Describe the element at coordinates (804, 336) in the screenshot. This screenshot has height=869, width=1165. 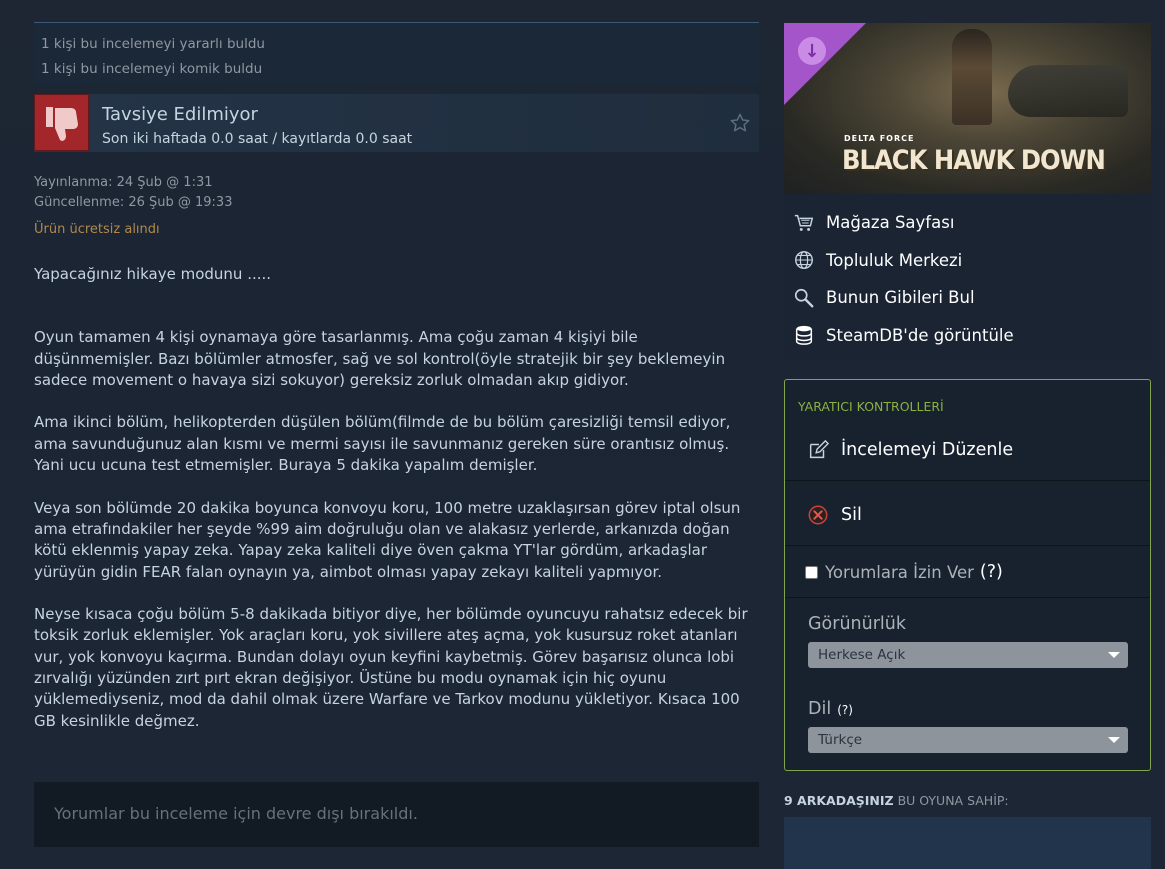
I see `database-icon` at that location.